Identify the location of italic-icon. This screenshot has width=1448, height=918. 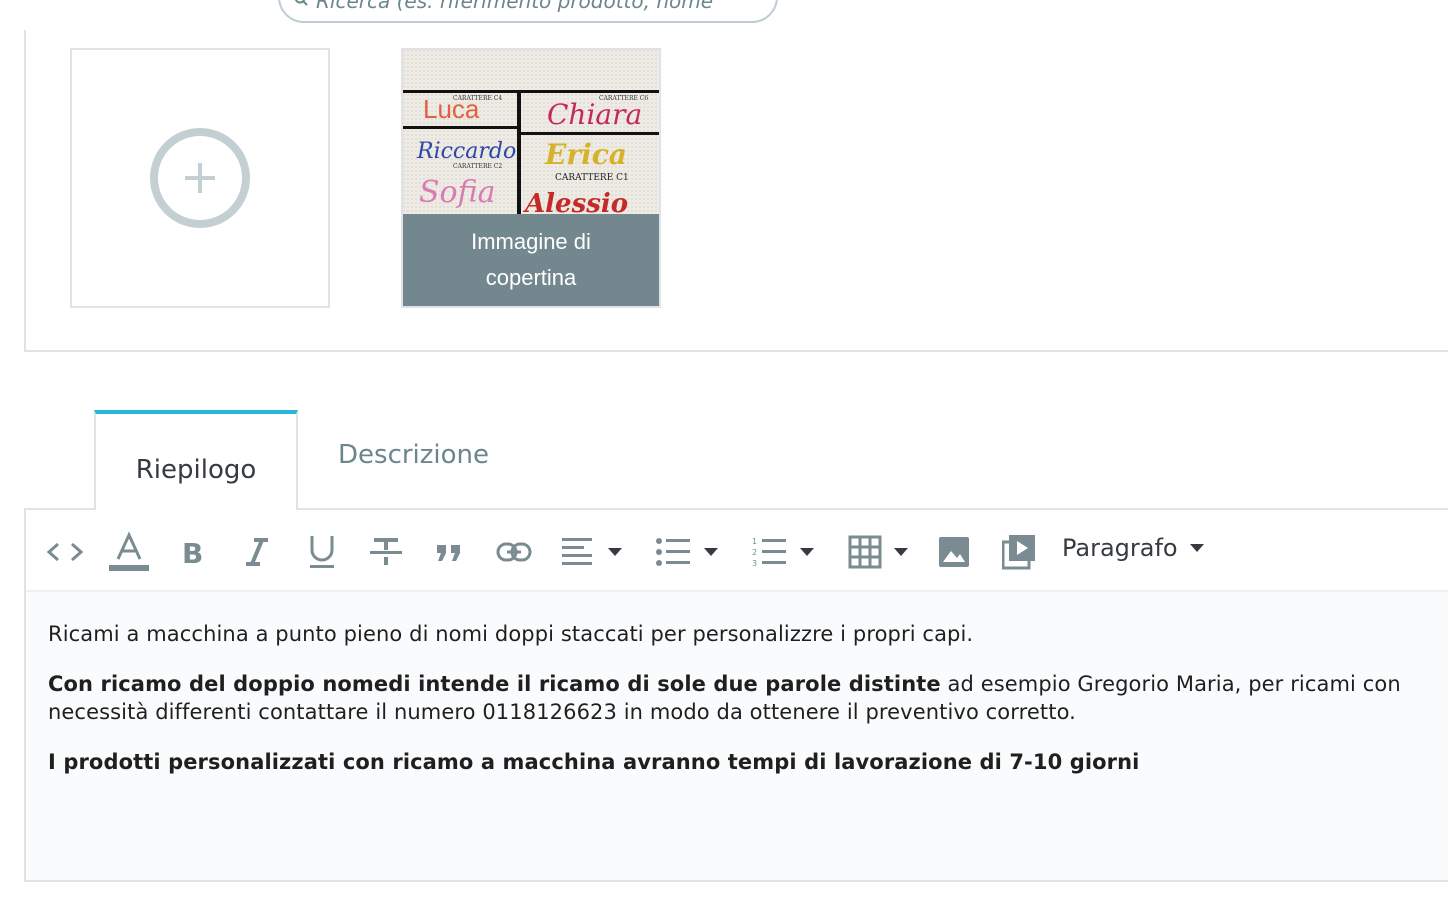
(257, 552).